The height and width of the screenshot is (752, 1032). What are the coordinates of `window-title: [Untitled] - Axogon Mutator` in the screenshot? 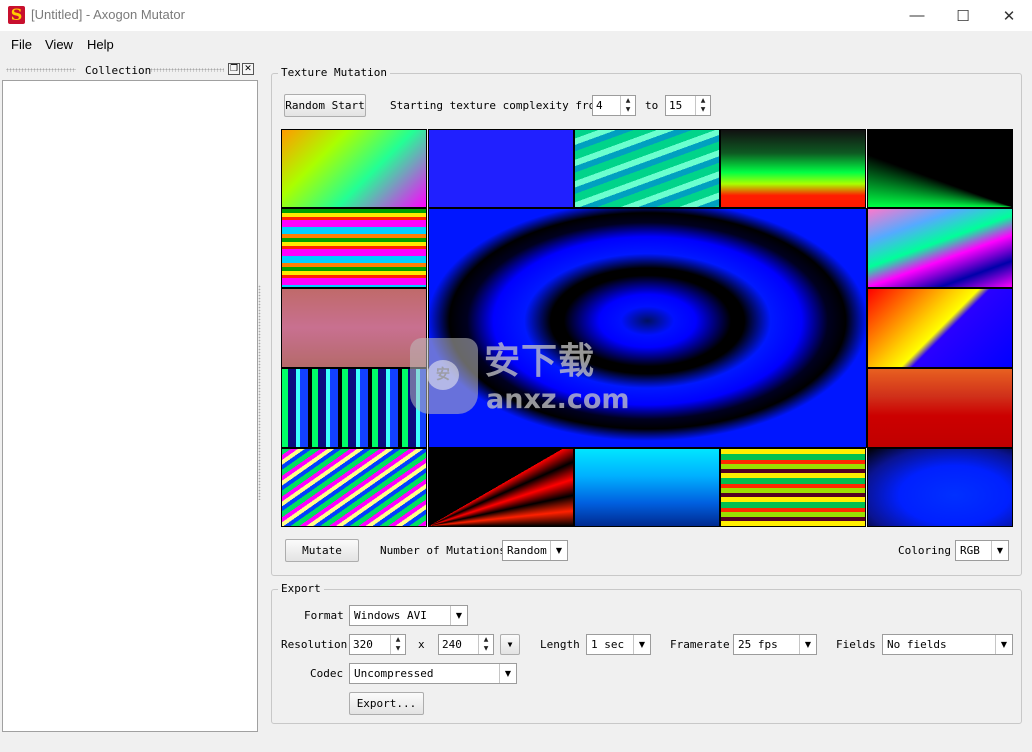 It's located at (108, 14).